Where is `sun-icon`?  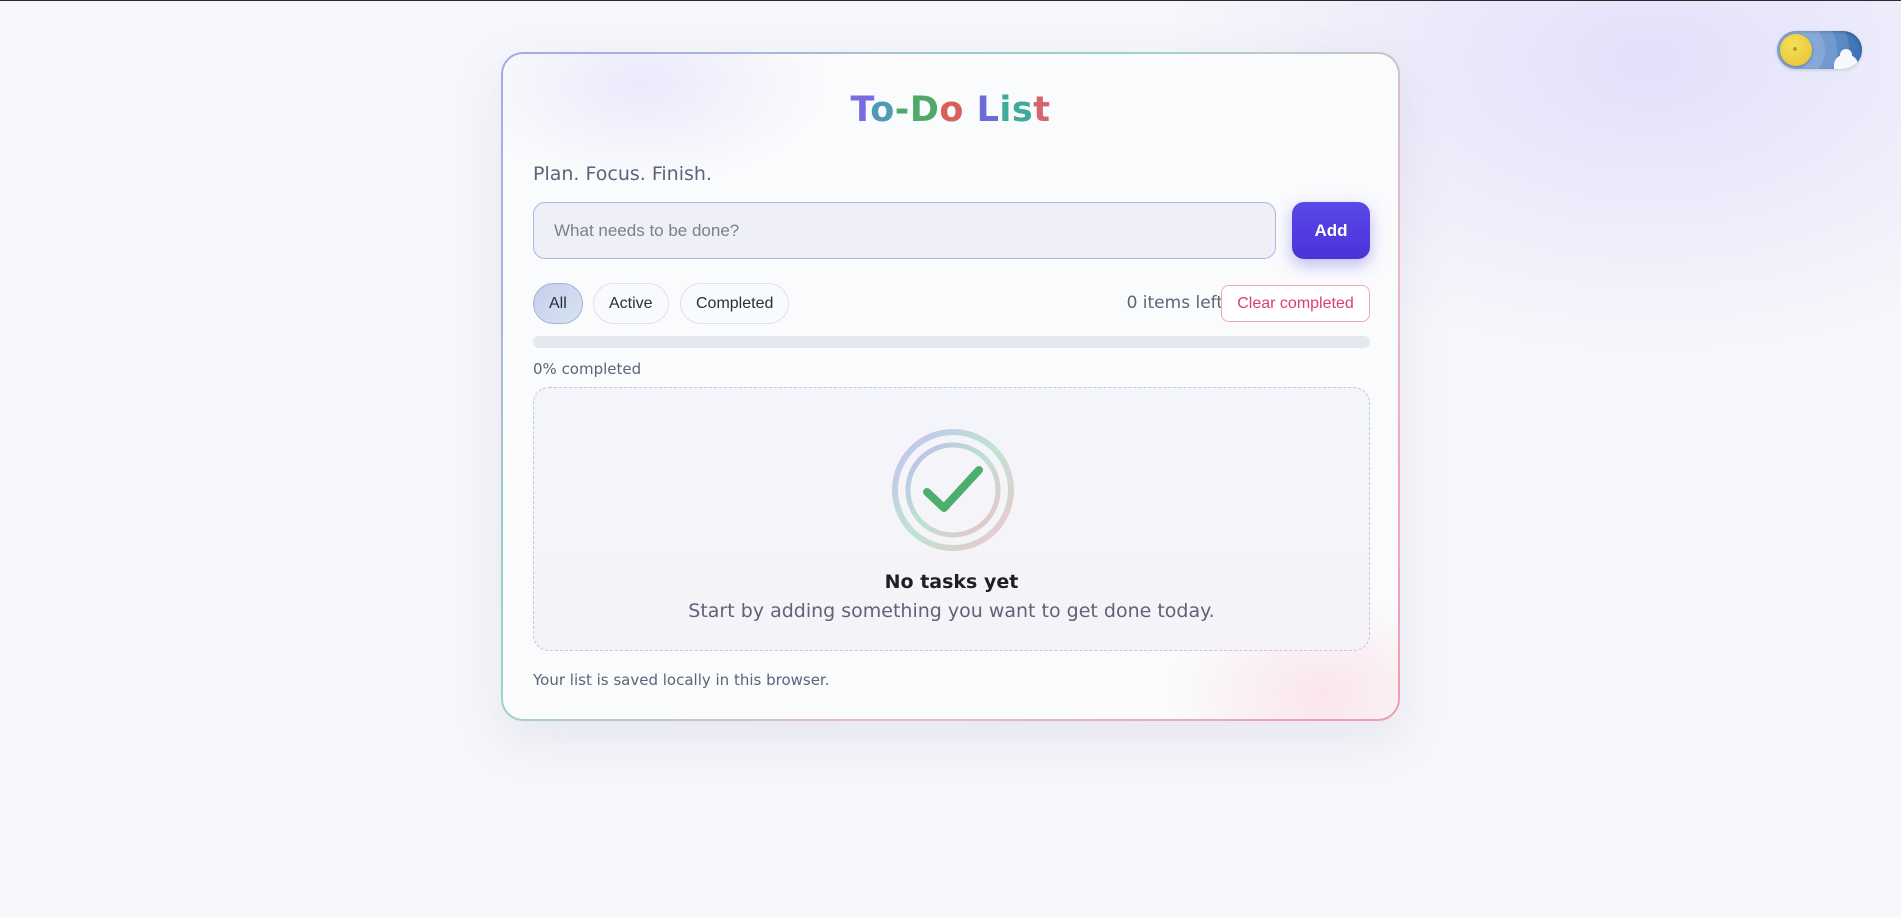
sun-icon is located at coordinates (1796, 50).